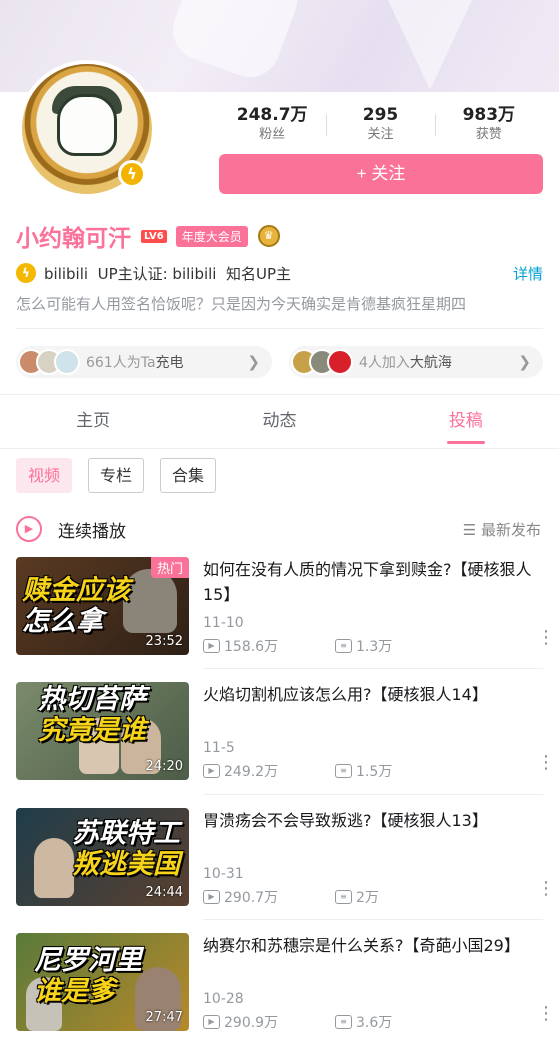  I want to click on play-icon: ▶, so click(29, 529).